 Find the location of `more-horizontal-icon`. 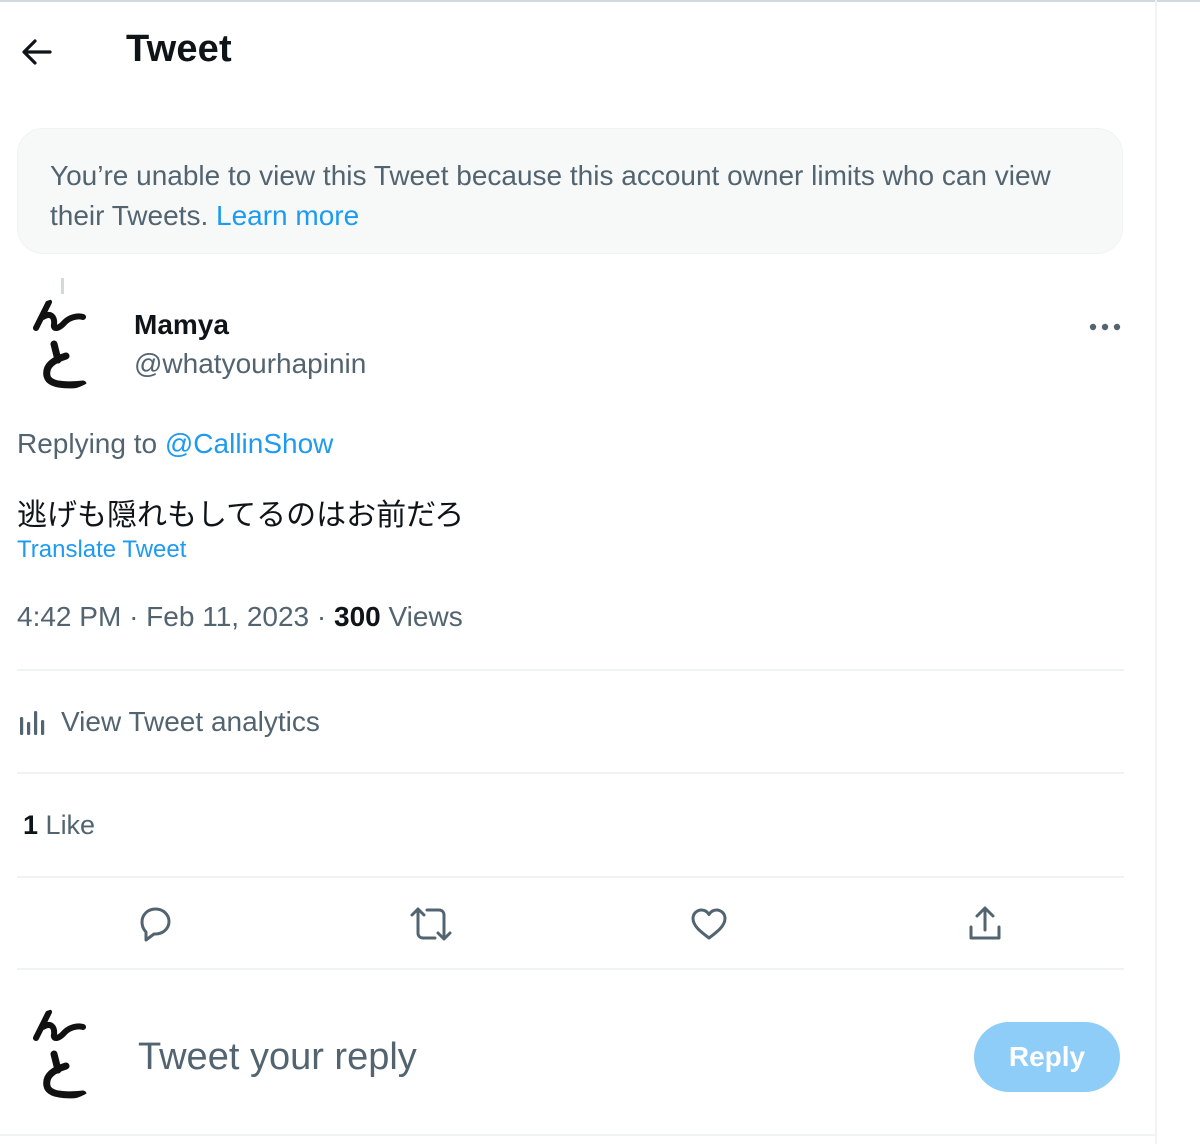

more-horizontal-icon is located at coordinates (1105, 327).